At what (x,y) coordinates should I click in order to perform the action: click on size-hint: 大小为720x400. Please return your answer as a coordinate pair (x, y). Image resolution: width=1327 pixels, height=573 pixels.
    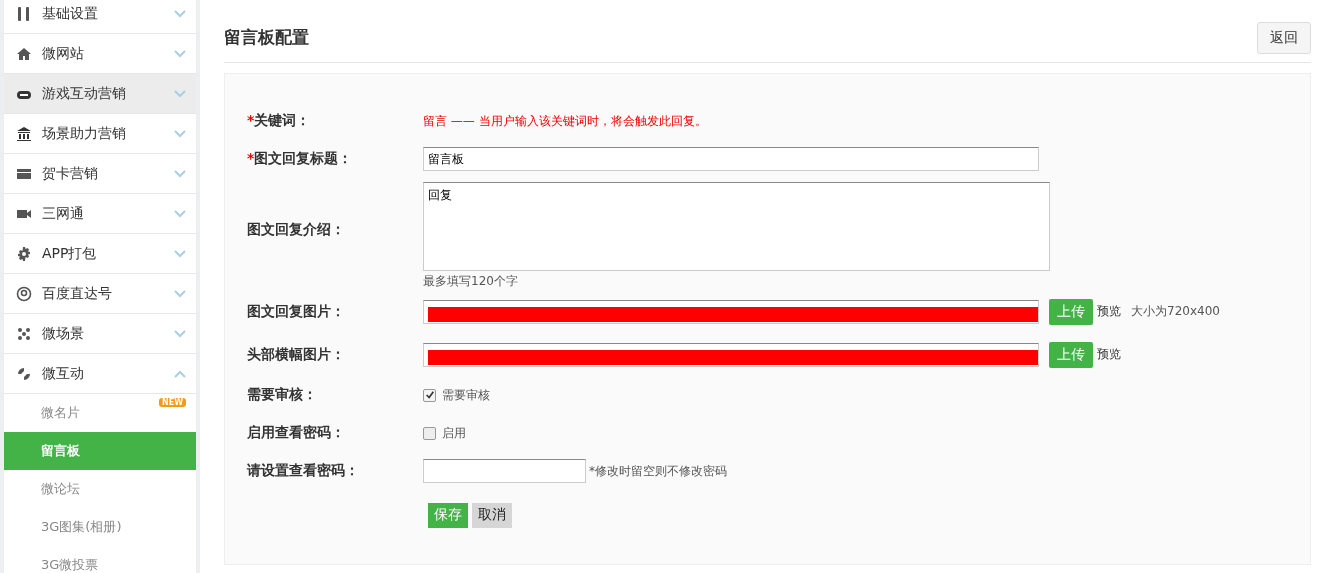
    Looking at the image, I should click on (1175, 311).